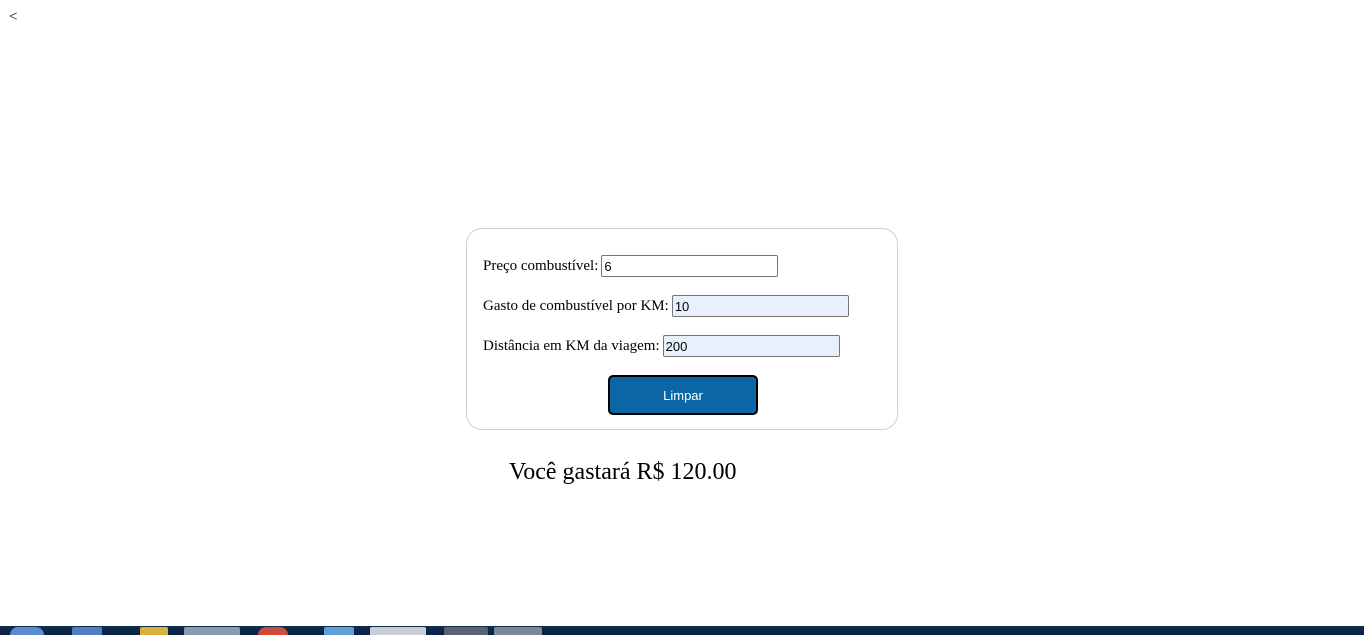  I want to click on chrome-icon, so click(273, 631).